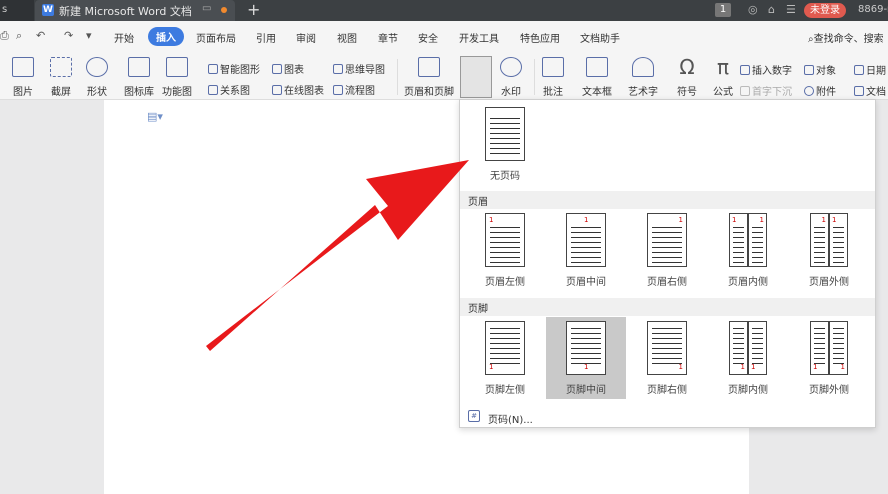  Describe the element at coordinates (338, 69) in the screenshot. I see `mindmap-icon` at that location.